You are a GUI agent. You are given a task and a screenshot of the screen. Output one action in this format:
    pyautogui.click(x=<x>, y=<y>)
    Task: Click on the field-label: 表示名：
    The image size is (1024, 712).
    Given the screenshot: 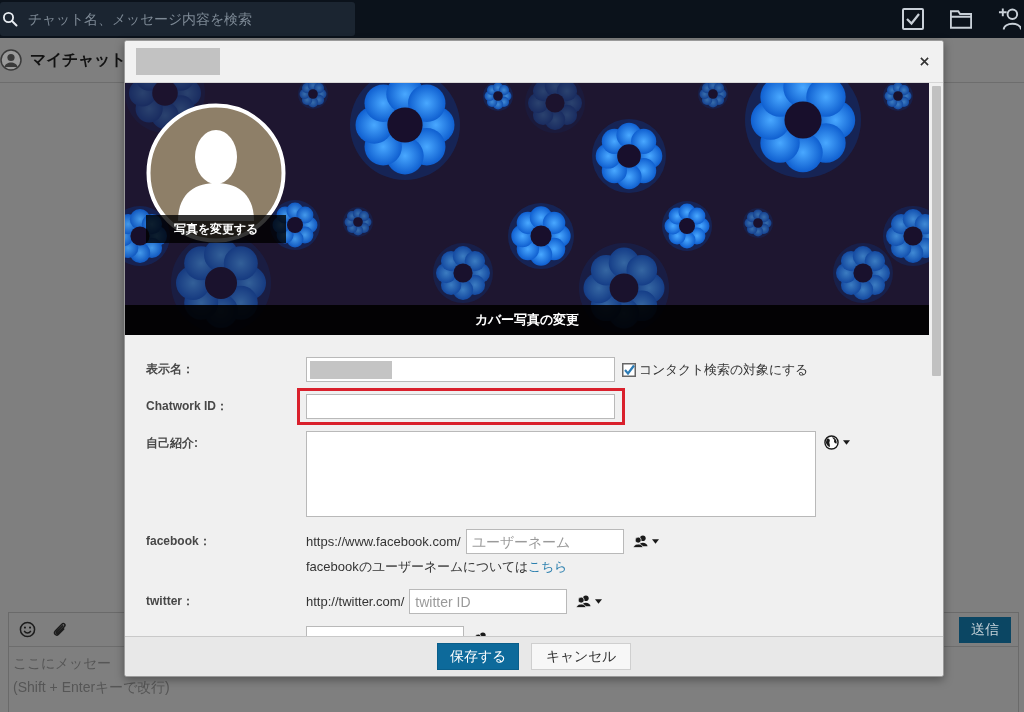 What is the action you would take?
    pyautogui.click(x=170, y=369)
    